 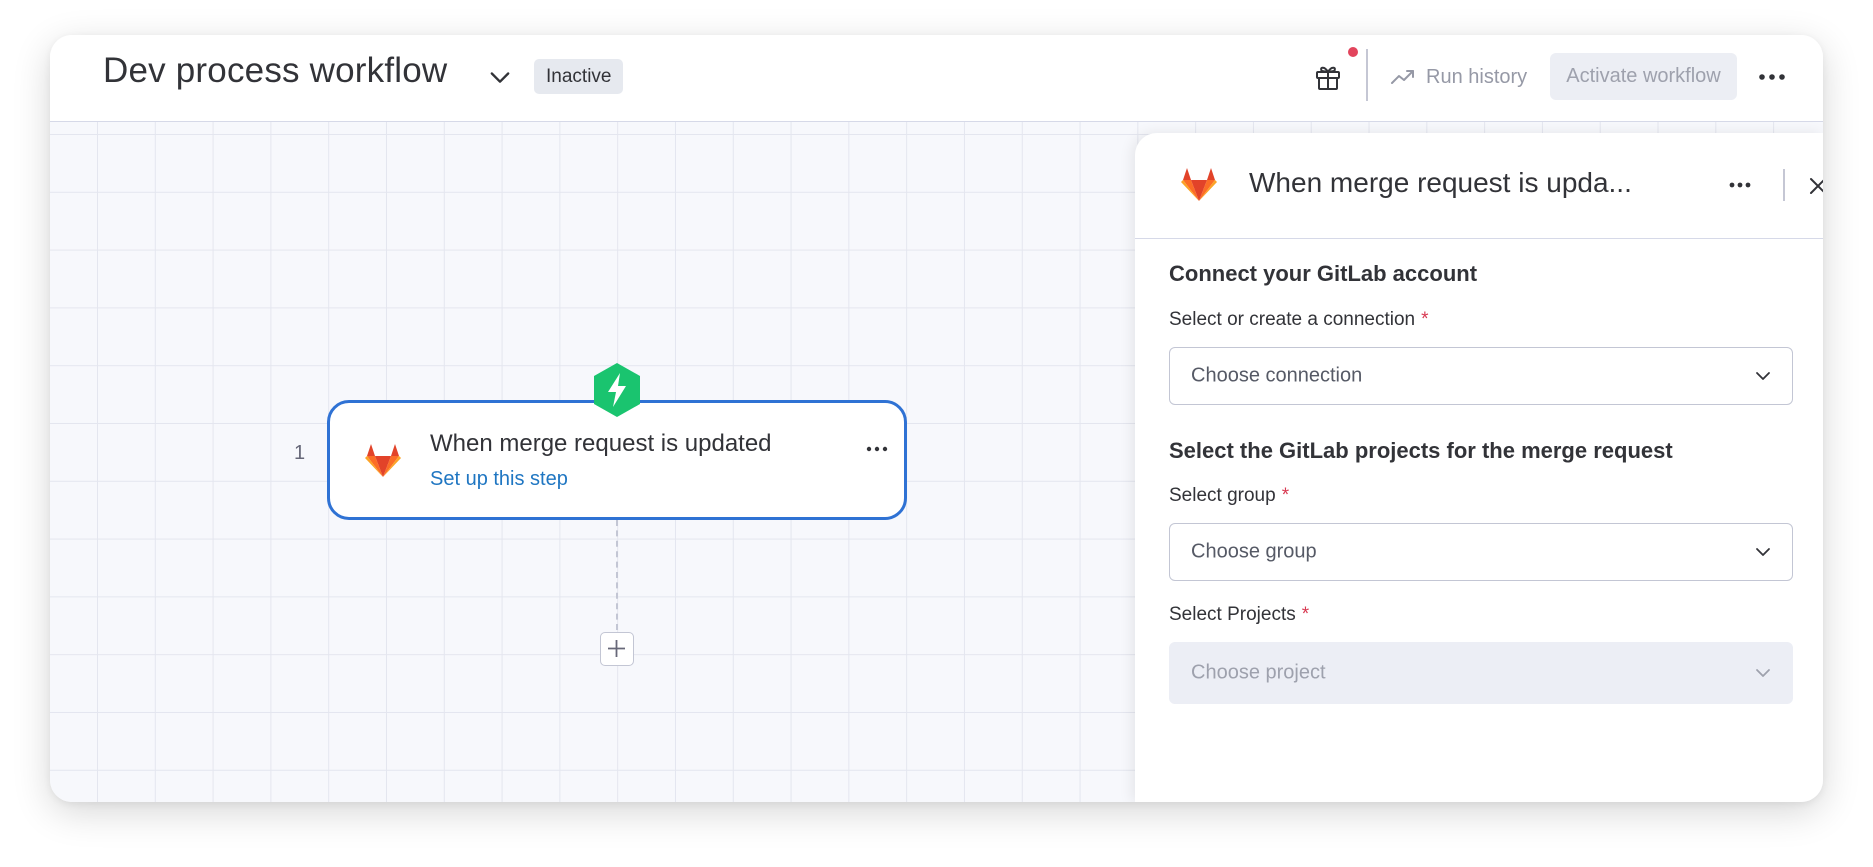 What do you see at coordinates (300, 453) in the screenshot?
I see `step-number: 1` at bounding box center [300, 453].